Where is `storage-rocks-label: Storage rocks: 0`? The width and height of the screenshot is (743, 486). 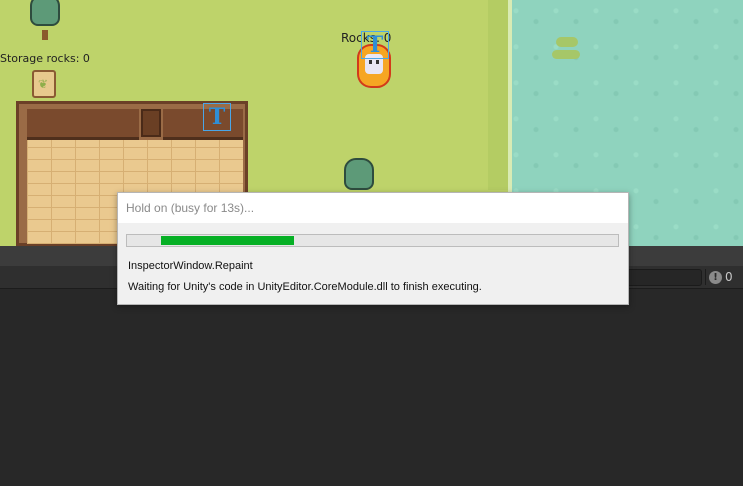
storage-rocks-label: Storage rocks: 0 is located at coordinates (45, 58).